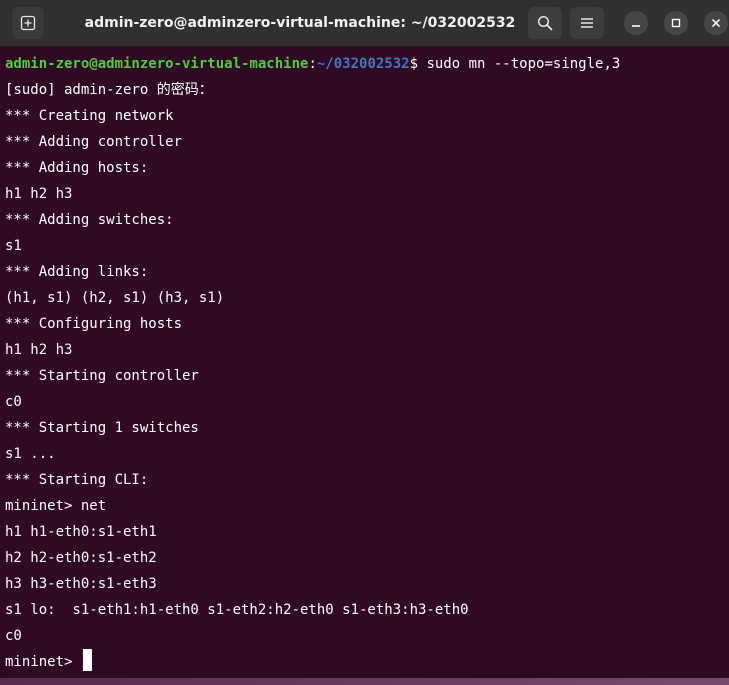 The image size is (729, 685). Describe the element at coordinates (77, 480) in the screenshot. I see `output-line: *** Starting CLI:` at that location.